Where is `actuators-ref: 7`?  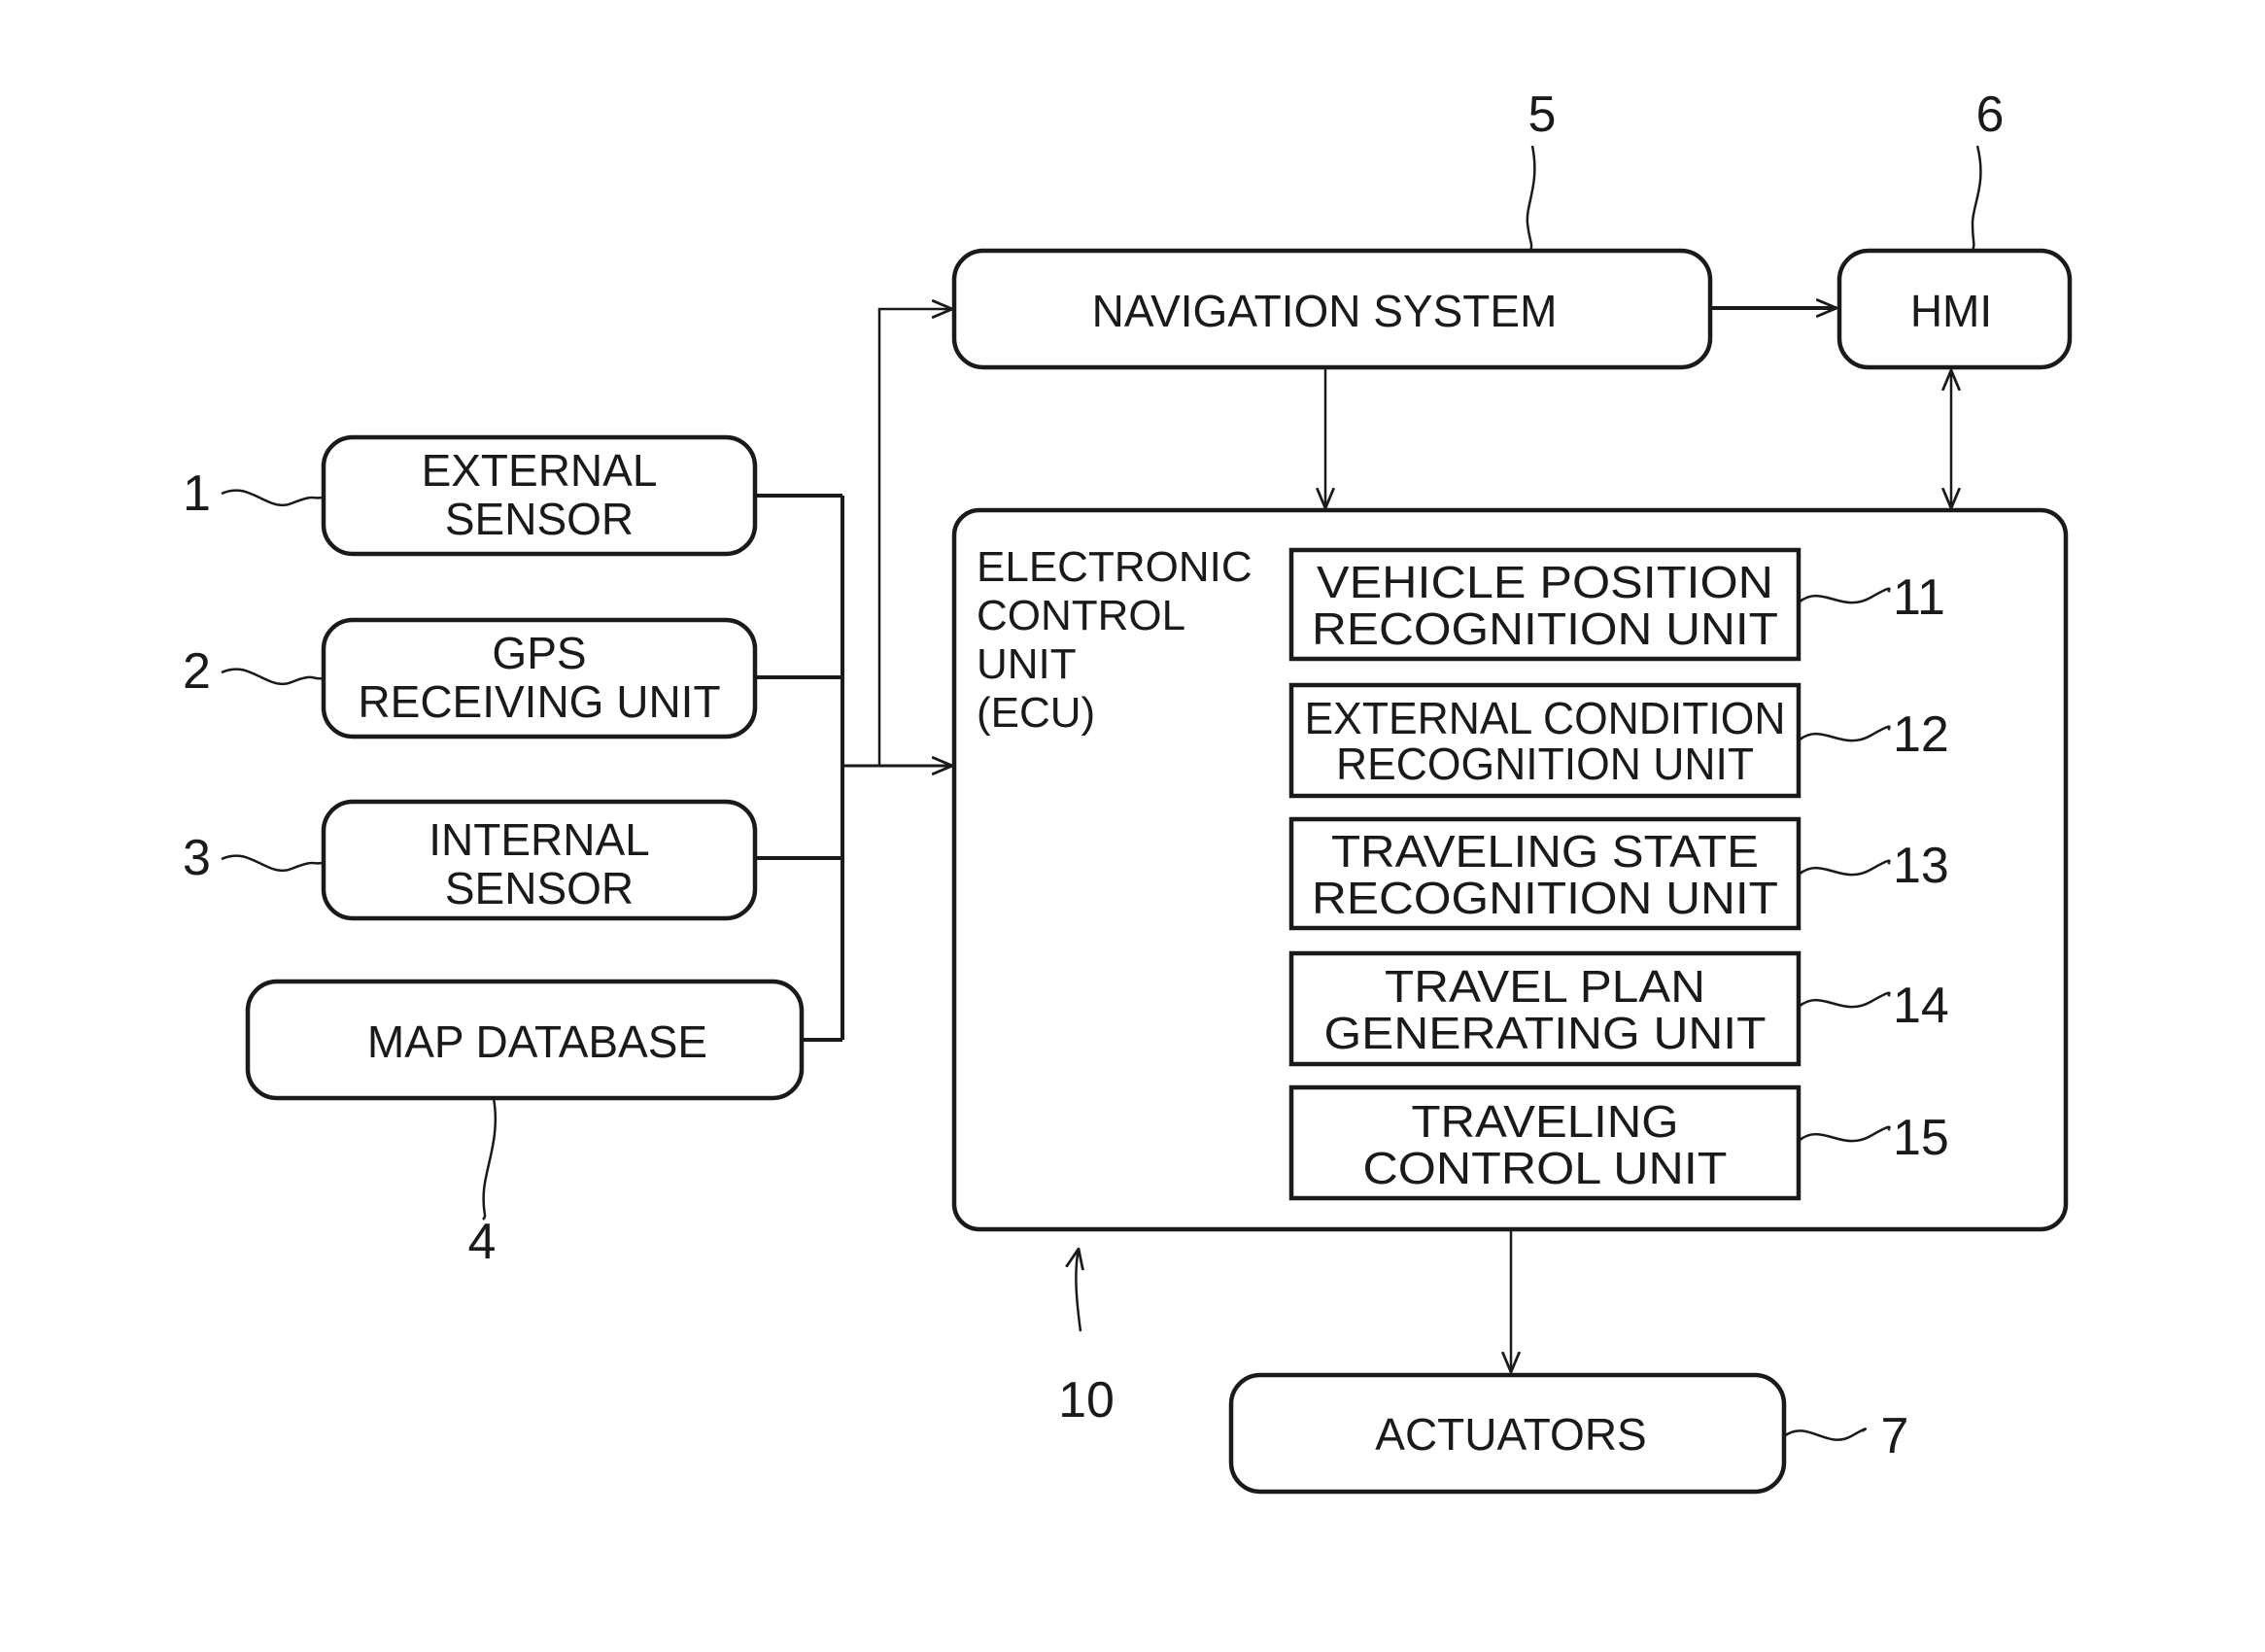 actuators-ref: 7 is located at coordinates (1846, 1436).